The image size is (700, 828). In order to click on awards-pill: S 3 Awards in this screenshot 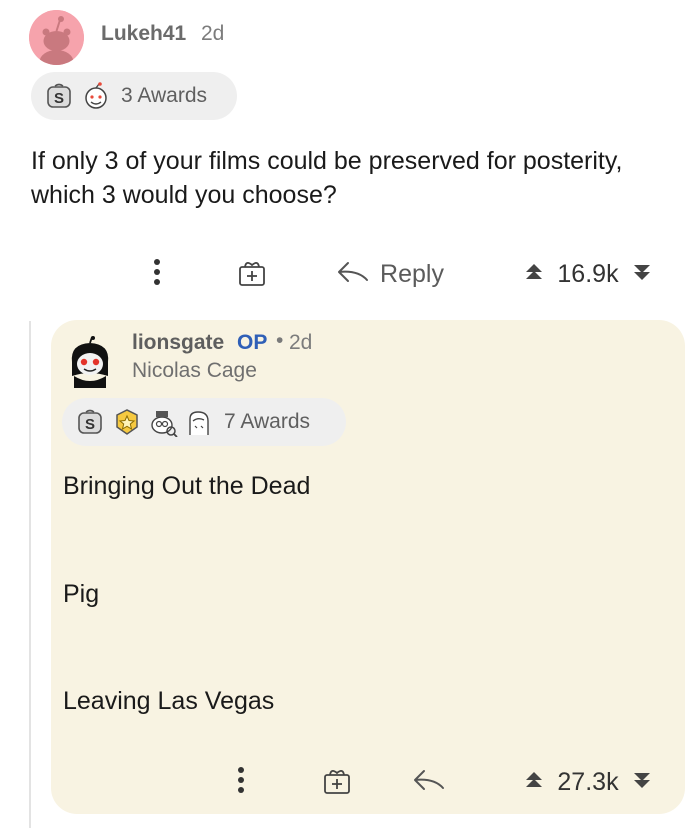, I will do `click(134, 96)`.